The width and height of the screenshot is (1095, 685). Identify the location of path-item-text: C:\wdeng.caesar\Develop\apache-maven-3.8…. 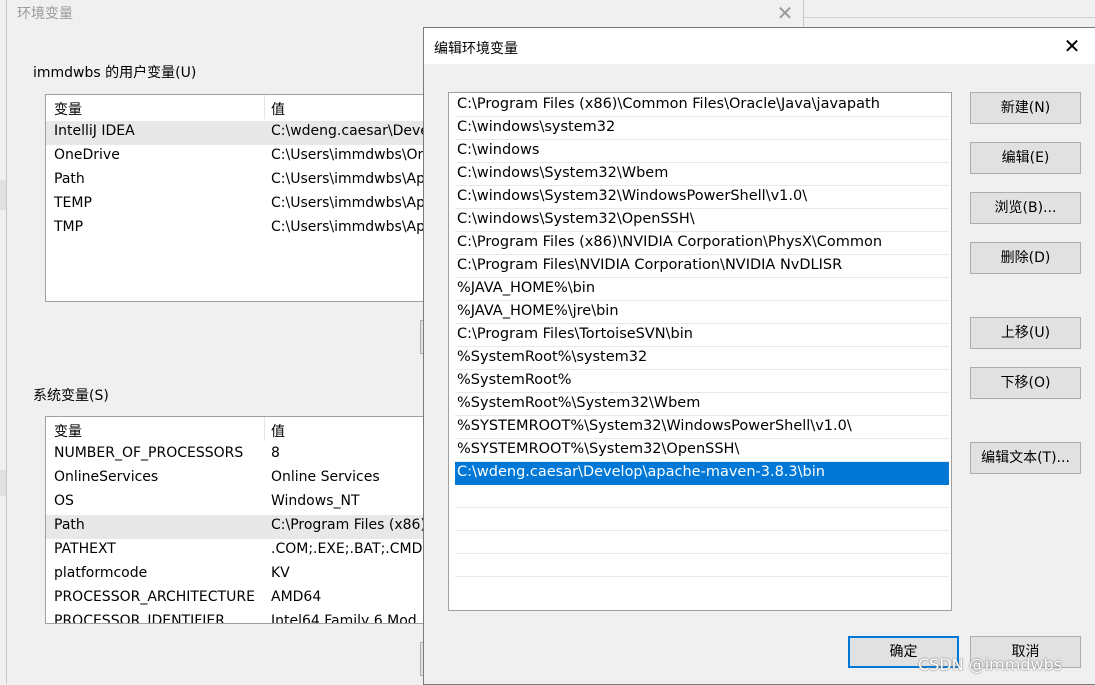
(641, 472).